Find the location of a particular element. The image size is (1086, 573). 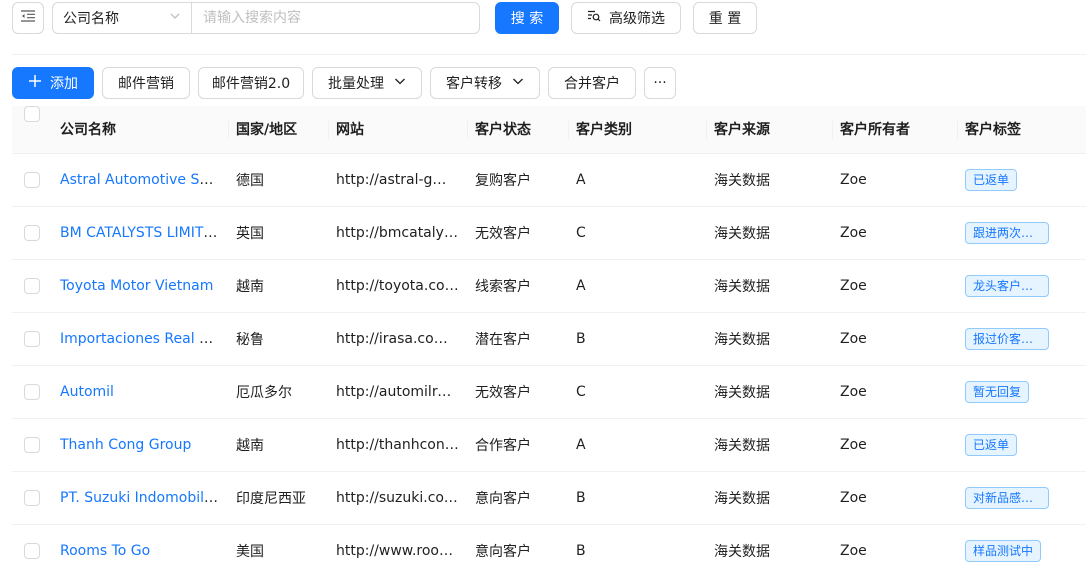

column-header-tag: 客户标签 is located at coordinates (1021, 130).